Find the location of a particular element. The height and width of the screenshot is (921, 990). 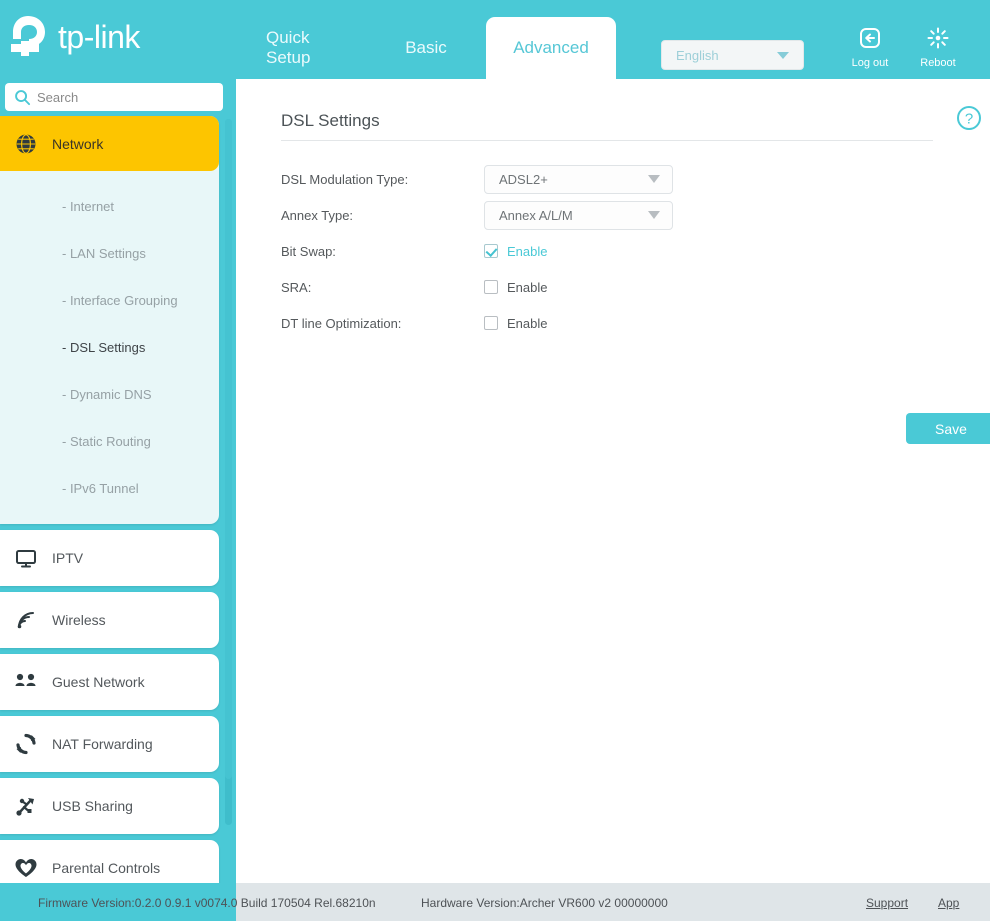

usb-icon is located at coordinates (26, 806).